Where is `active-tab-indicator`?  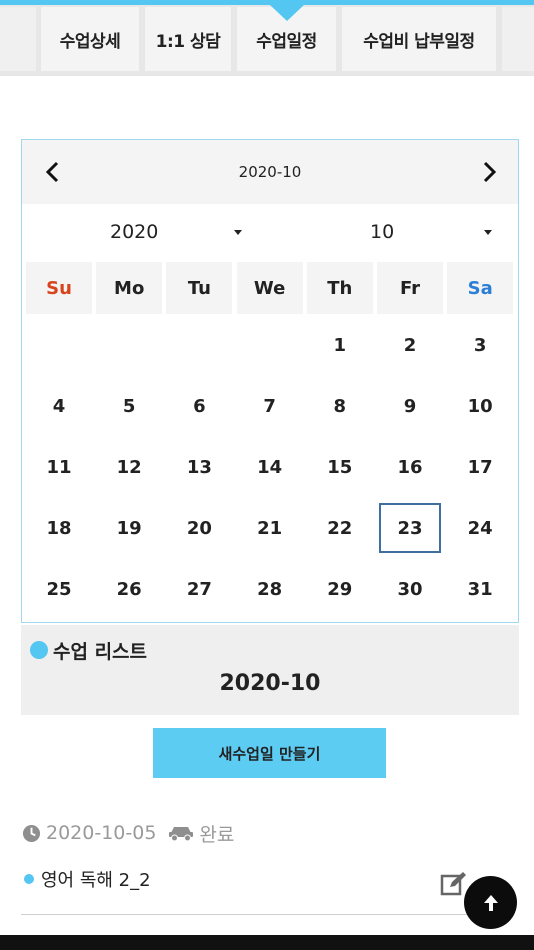
active-tab-indicator is located at coordinates (286, 13).